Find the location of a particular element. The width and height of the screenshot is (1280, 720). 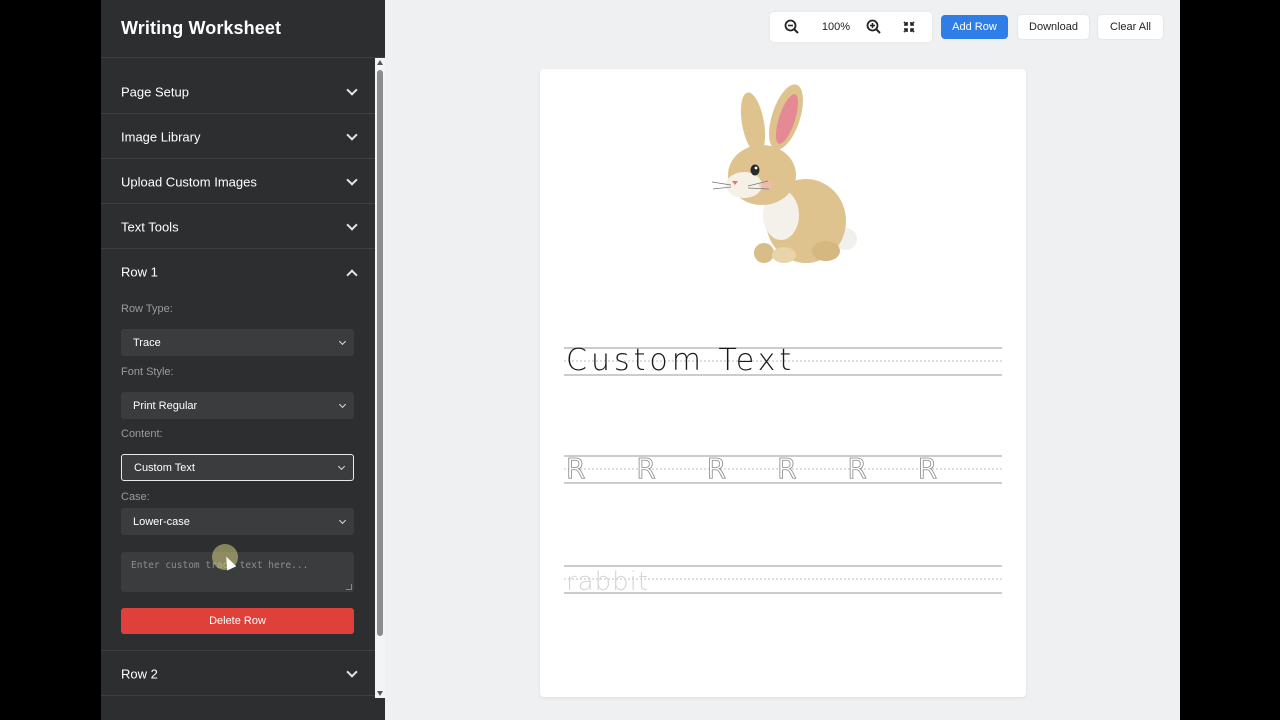

worksheet-row-2-text: R R R R R R is located at coordinates (752, 469).